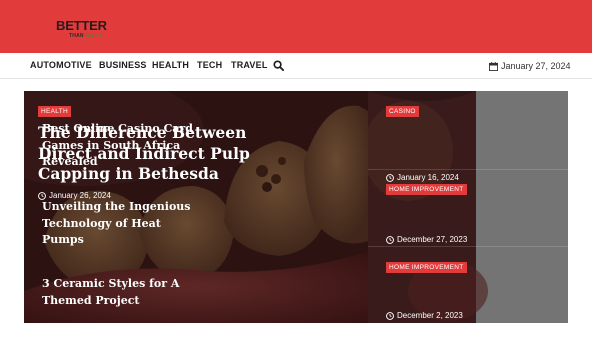 The image size is (592, 337). I want to click on logo-text: BETTER, so click(81, 25).